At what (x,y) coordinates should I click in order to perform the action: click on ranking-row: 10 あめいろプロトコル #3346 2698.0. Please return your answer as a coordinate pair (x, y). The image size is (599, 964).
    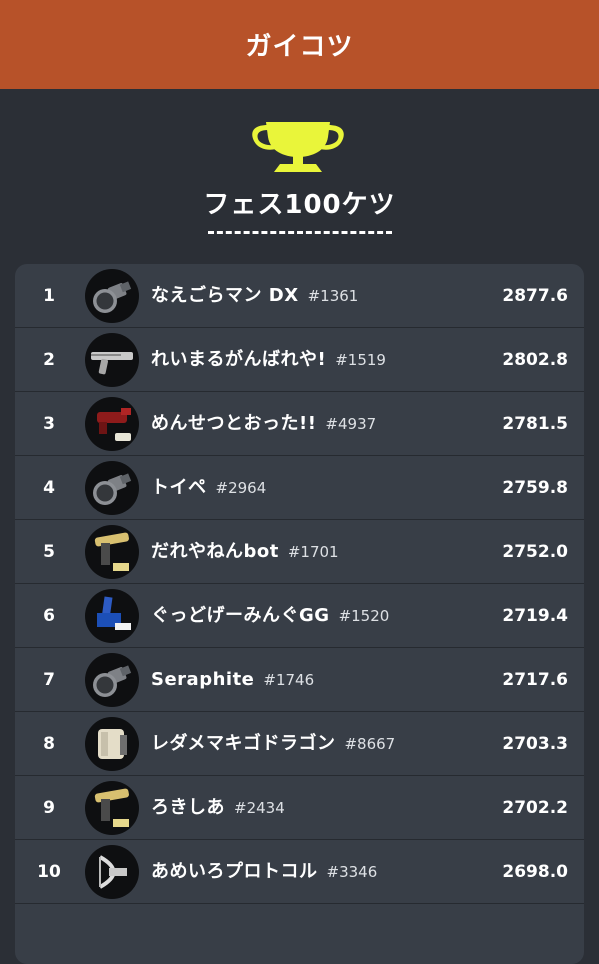
    Looking at the image, I should click on (299, 872).